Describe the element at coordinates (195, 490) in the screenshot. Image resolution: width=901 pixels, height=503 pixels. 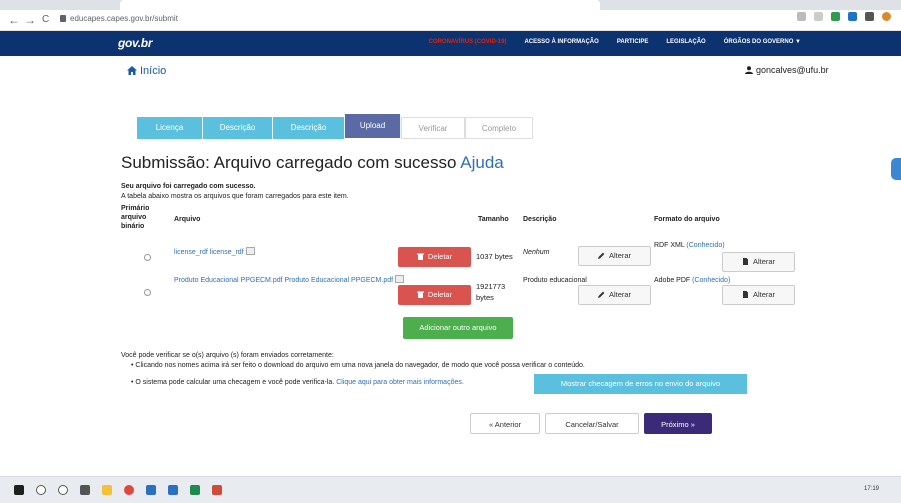
I see `excel-icon` at that location.